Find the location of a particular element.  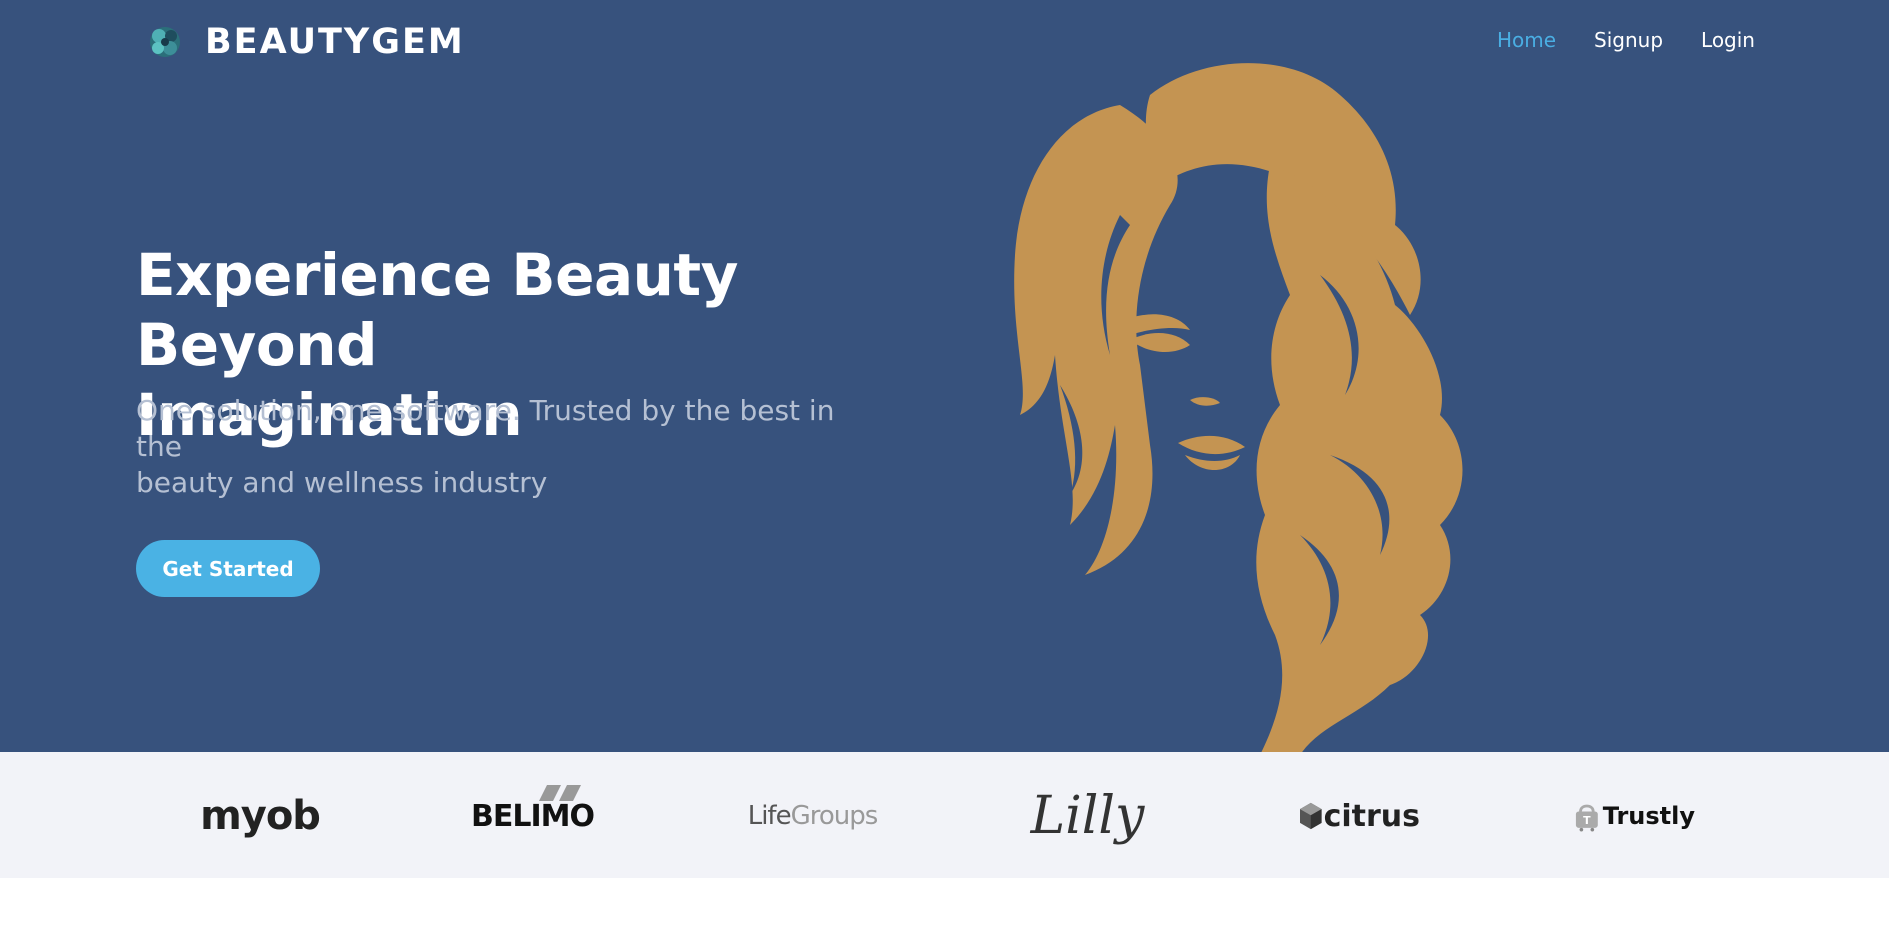

trustly-bag-icon: T is located at coordinates (1586, 818).